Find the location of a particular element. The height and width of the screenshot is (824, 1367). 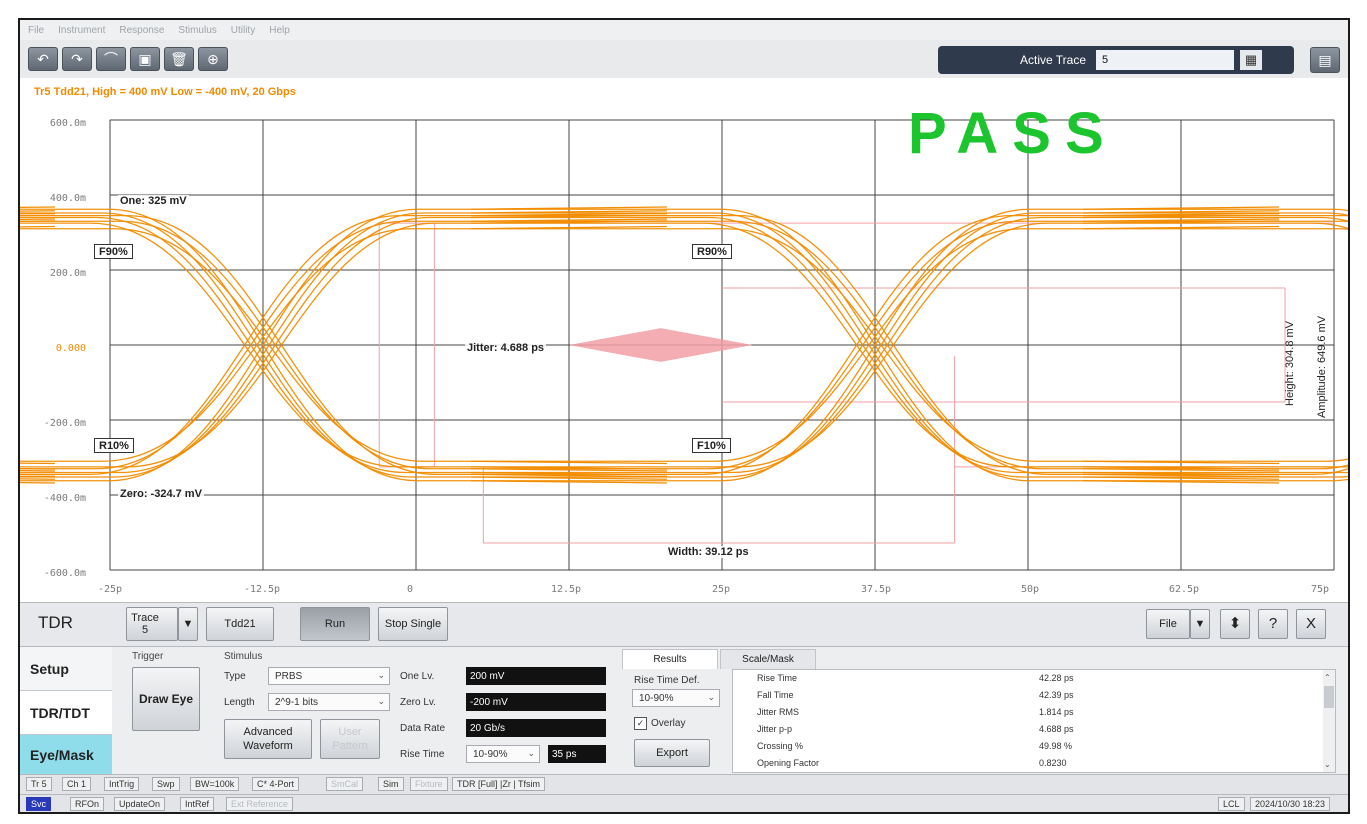

tab-eye-mask: Eye/Mask is located at coordinates (66, 755).